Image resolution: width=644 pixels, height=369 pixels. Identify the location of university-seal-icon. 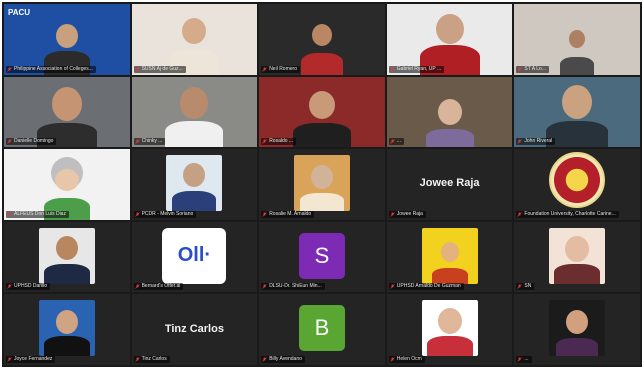
(577, 180).